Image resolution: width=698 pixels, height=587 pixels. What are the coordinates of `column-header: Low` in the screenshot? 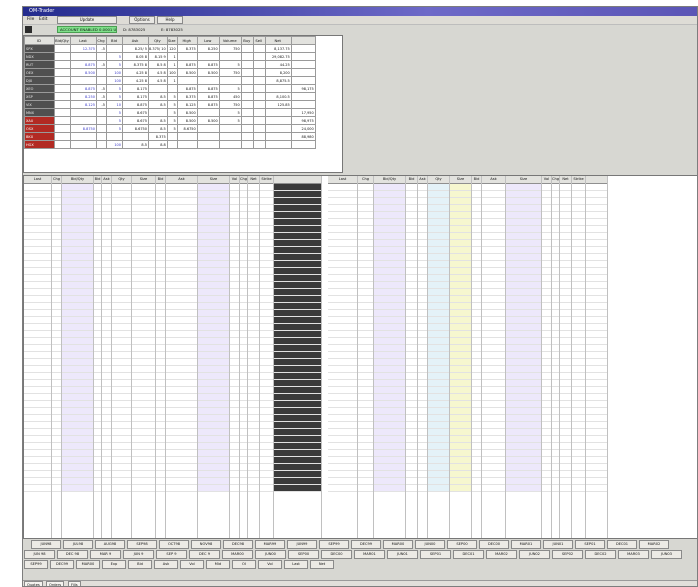 It's located at (208, 40).